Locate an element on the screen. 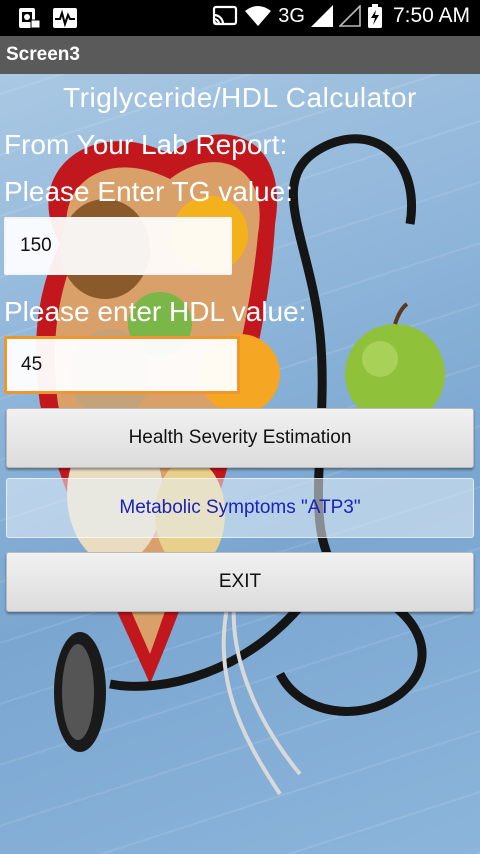 The width and height of the screenshot is (480, 854). title-bar: Screen3 is located at coordinates (240, 55).